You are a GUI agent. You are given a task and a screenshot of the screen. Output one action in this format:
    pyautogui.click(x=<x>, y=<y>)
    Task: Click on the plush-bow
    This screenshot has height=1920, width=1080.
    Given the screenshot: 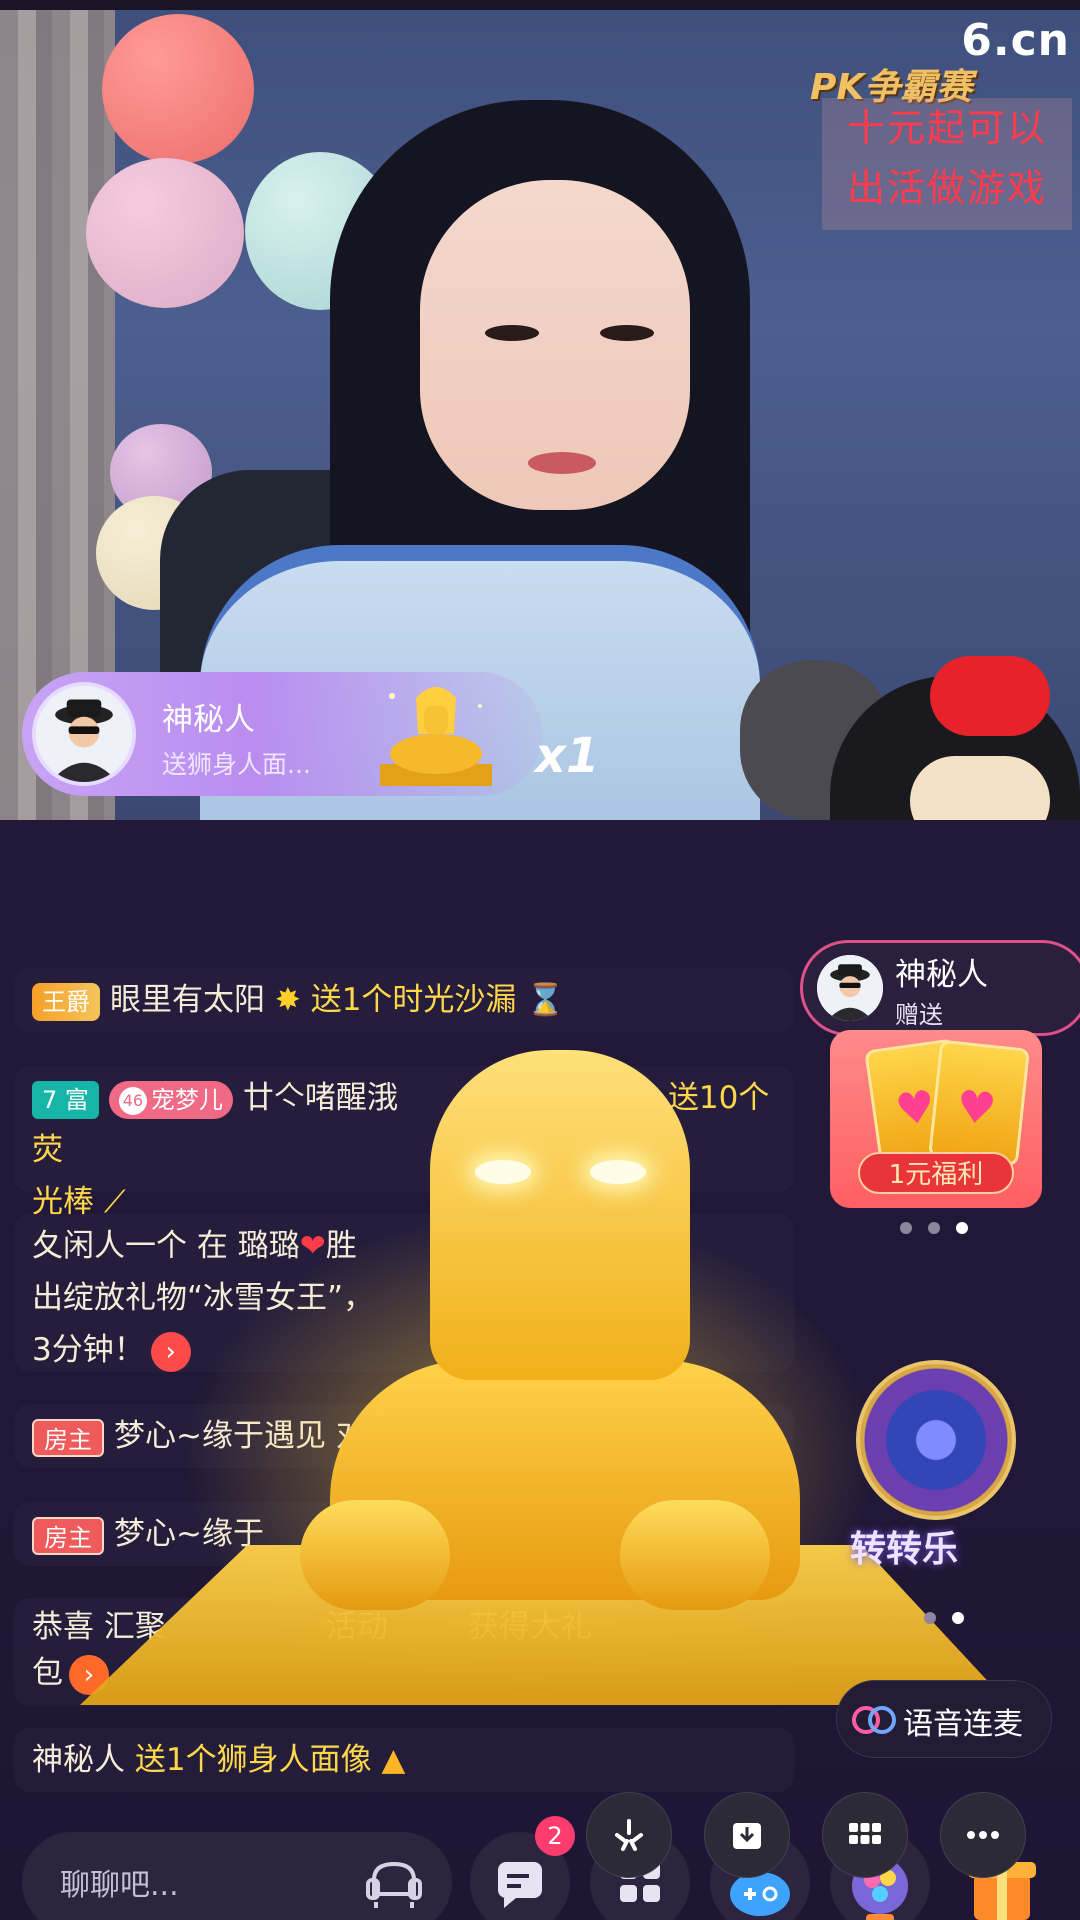 What is the action you would take?
    pyautogui.click(x=990, y=696)
    